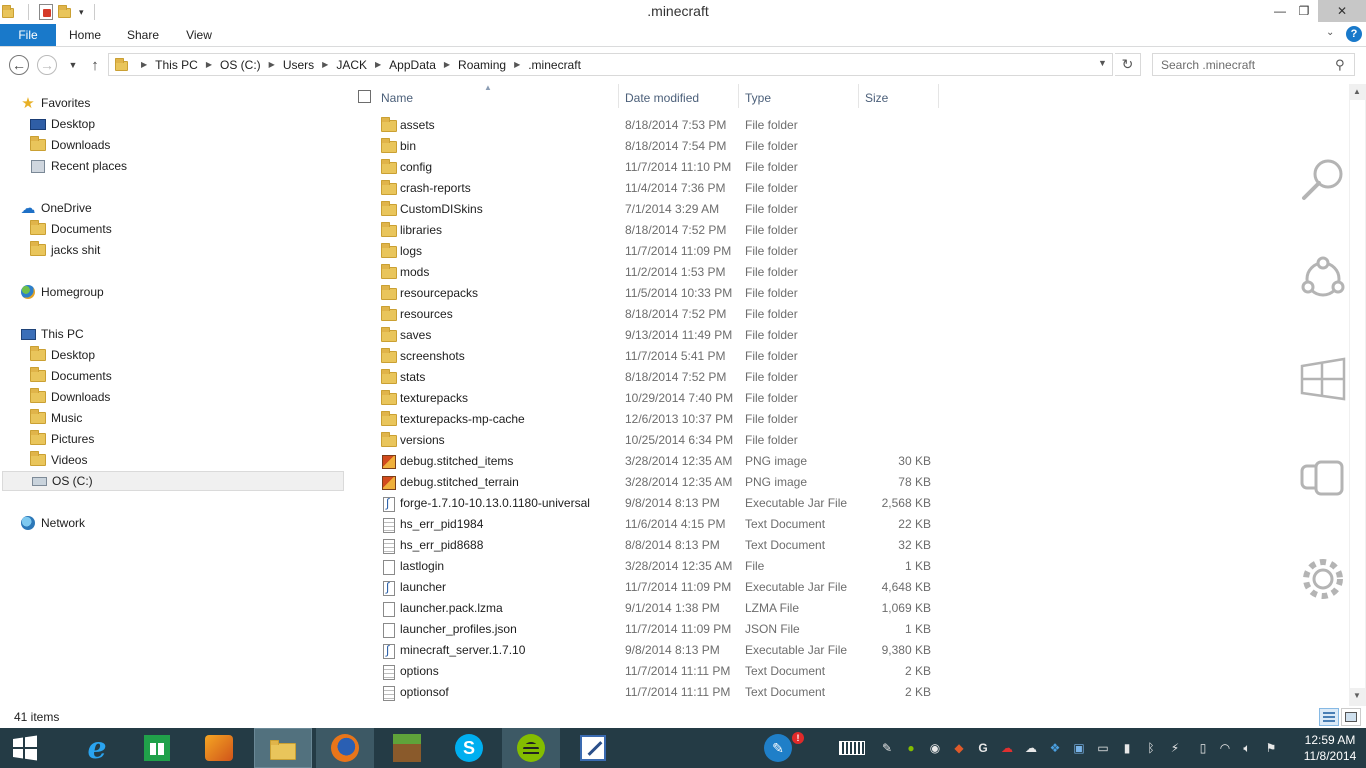 The image size is (1366, 768). I want to click on bluetooth-icon: ᛒ, so click(1151, 748).